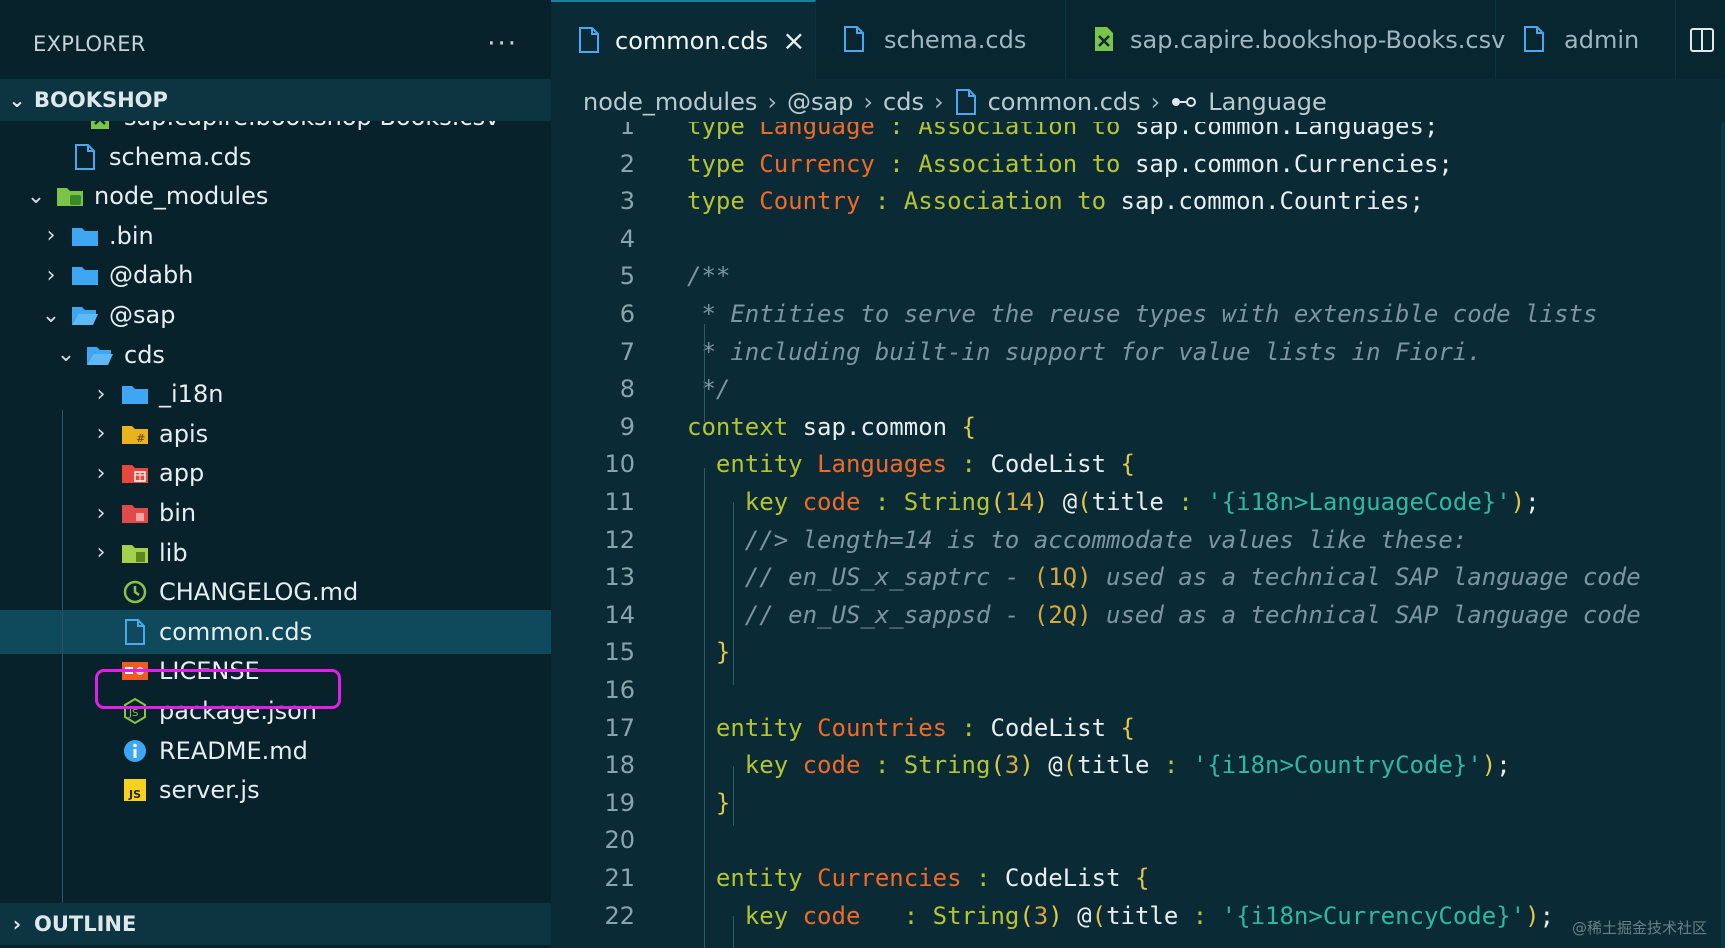 This screenshot has width=1725, height=948. I want to click on line-number: 6, so click(627, 314).